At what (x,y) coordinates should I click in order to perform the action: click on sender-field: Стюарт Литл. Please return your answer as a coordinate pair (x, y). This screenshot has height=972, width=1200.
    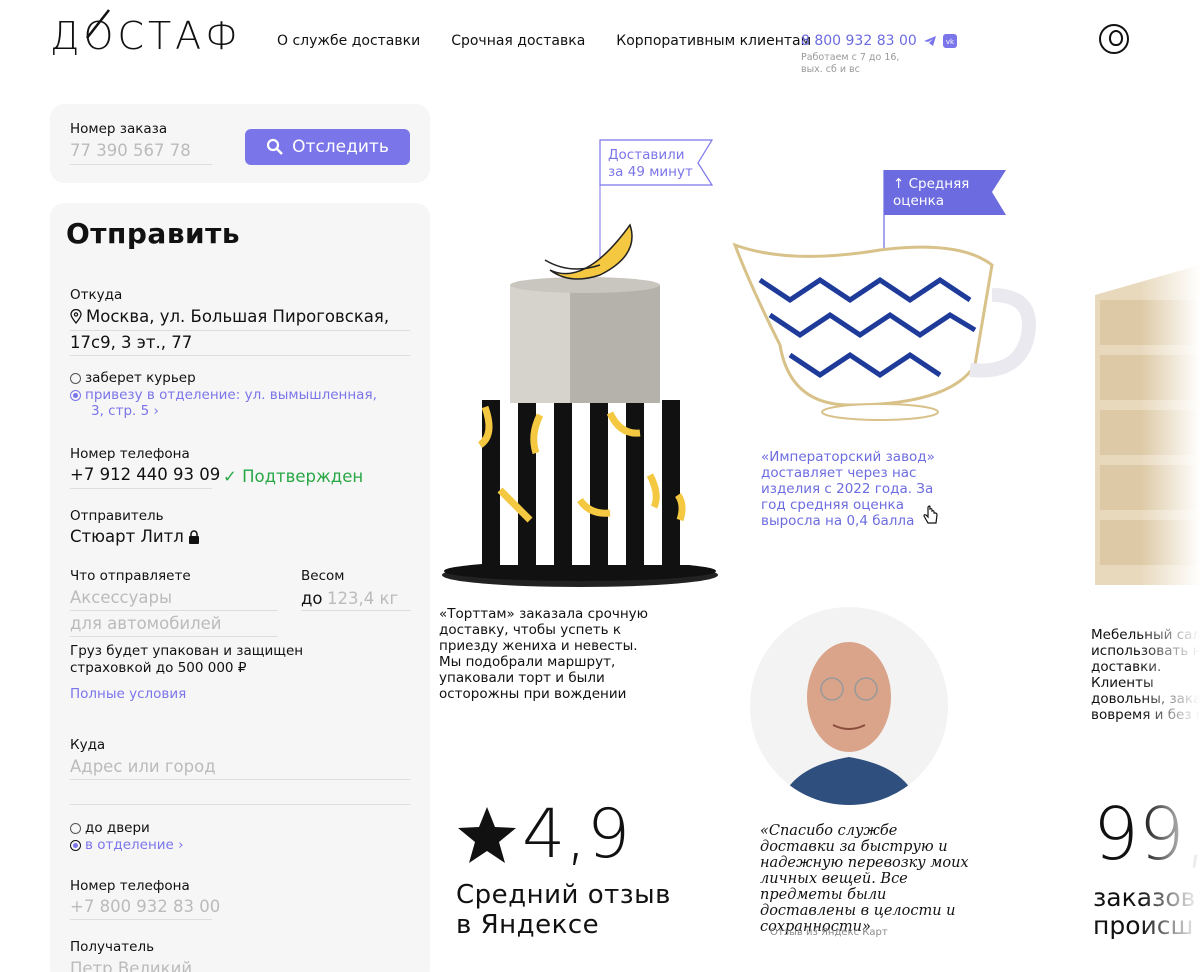
    Looking at the image, I should click on (135, 536).